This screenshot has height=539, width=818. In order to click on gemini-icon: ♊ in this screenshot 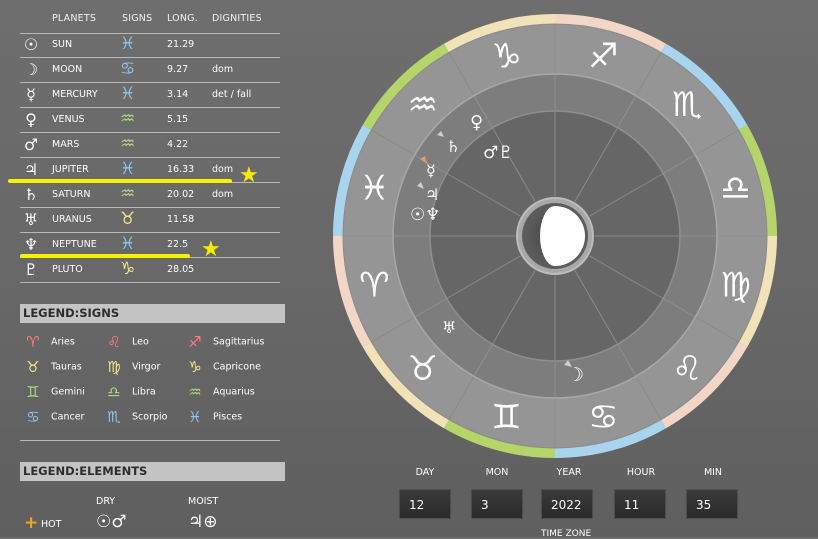, I will do `click(506, 418)`.